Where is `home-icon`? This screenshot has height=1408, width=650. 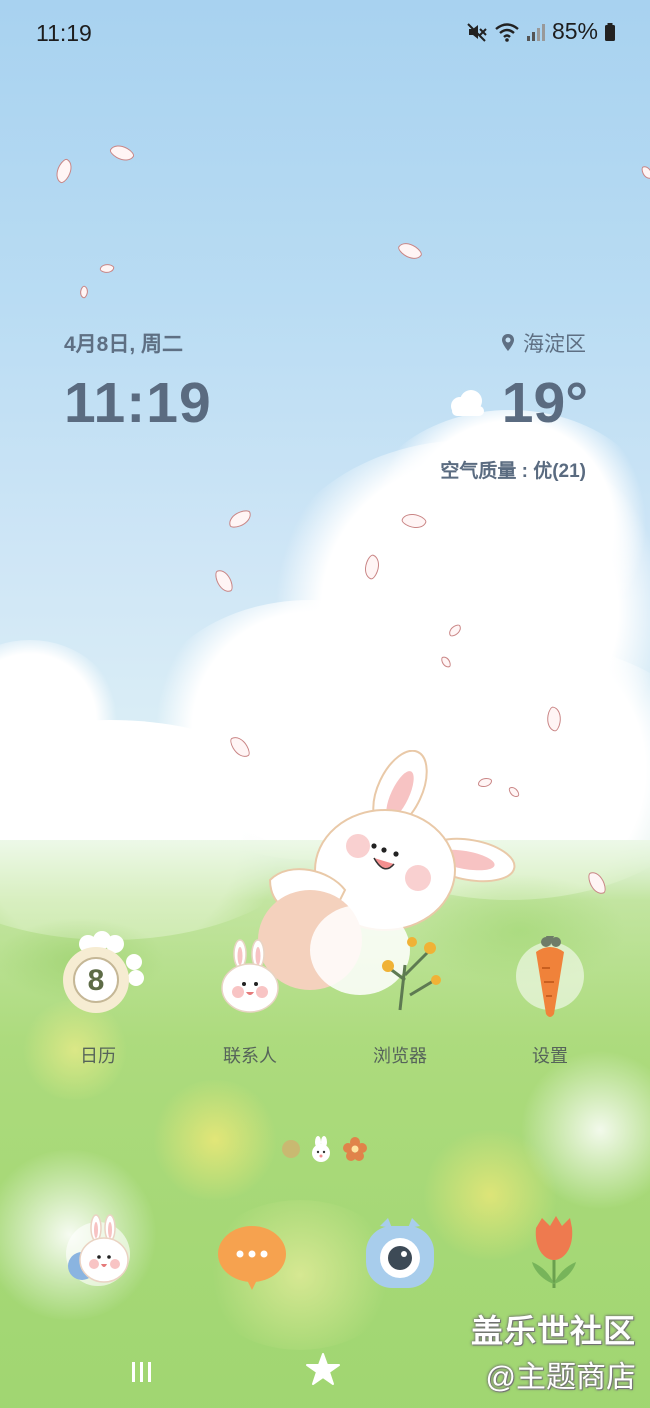
home-icon is located at coordinates (323, 1370).